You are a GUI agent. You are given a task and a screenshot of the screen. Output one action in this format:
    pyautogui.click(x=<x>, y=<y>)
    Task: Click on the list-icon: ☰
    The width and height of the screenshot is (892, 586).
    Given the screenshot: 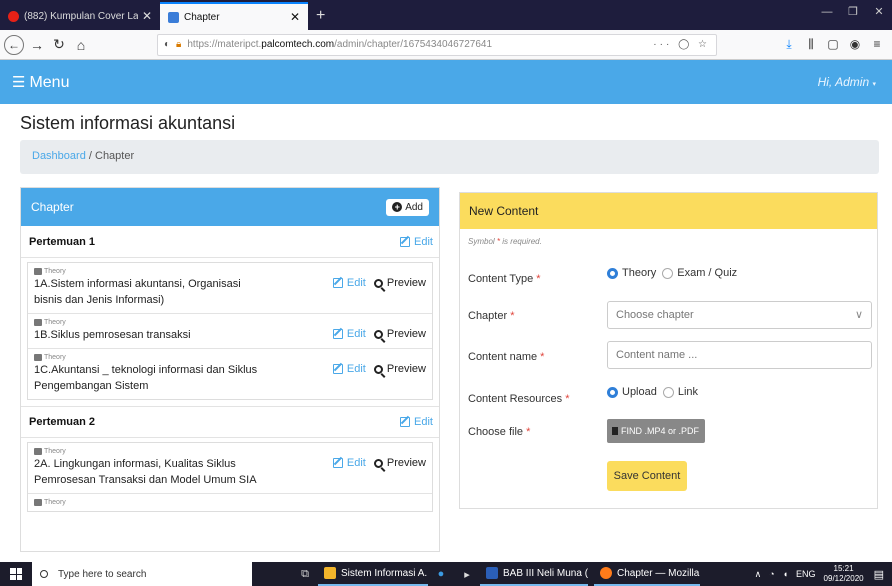 What is the action you would take?
    pyautogui.click(x=19, y=82)
    